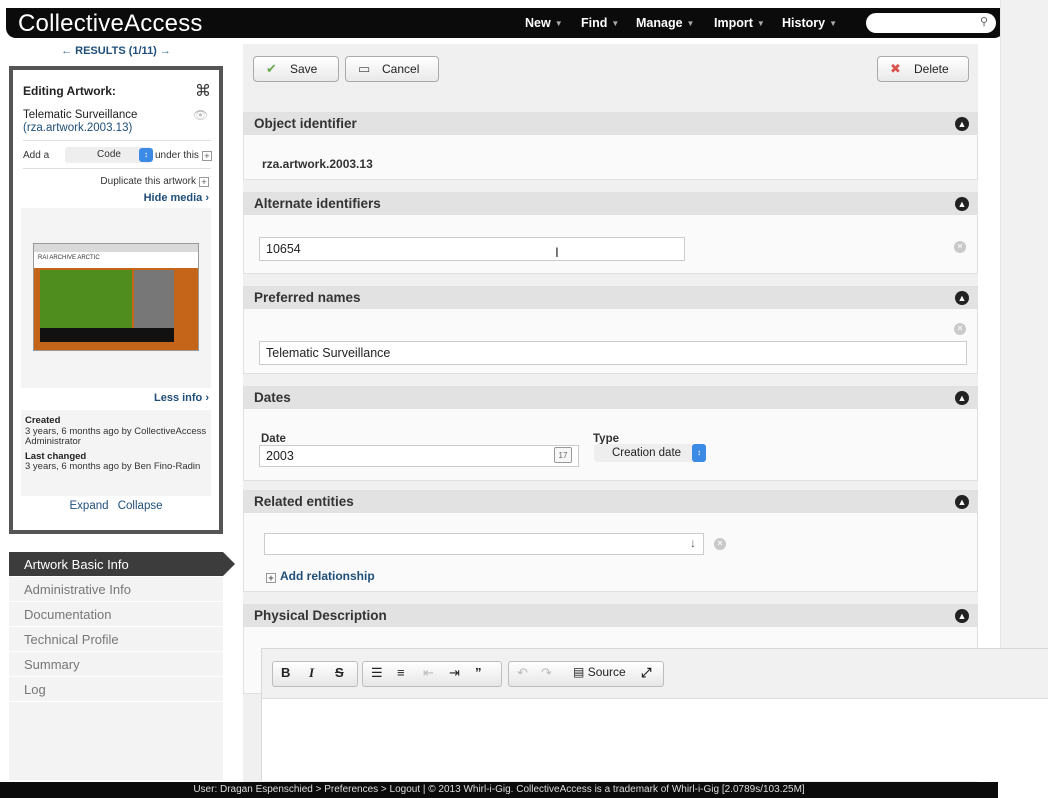 The height and width of the screenshot is (798, 1048). What do you see at coordinates (478, 672) in the screenshot?
I see `blockquote-icon: ”` at bounding box center [478, 672].